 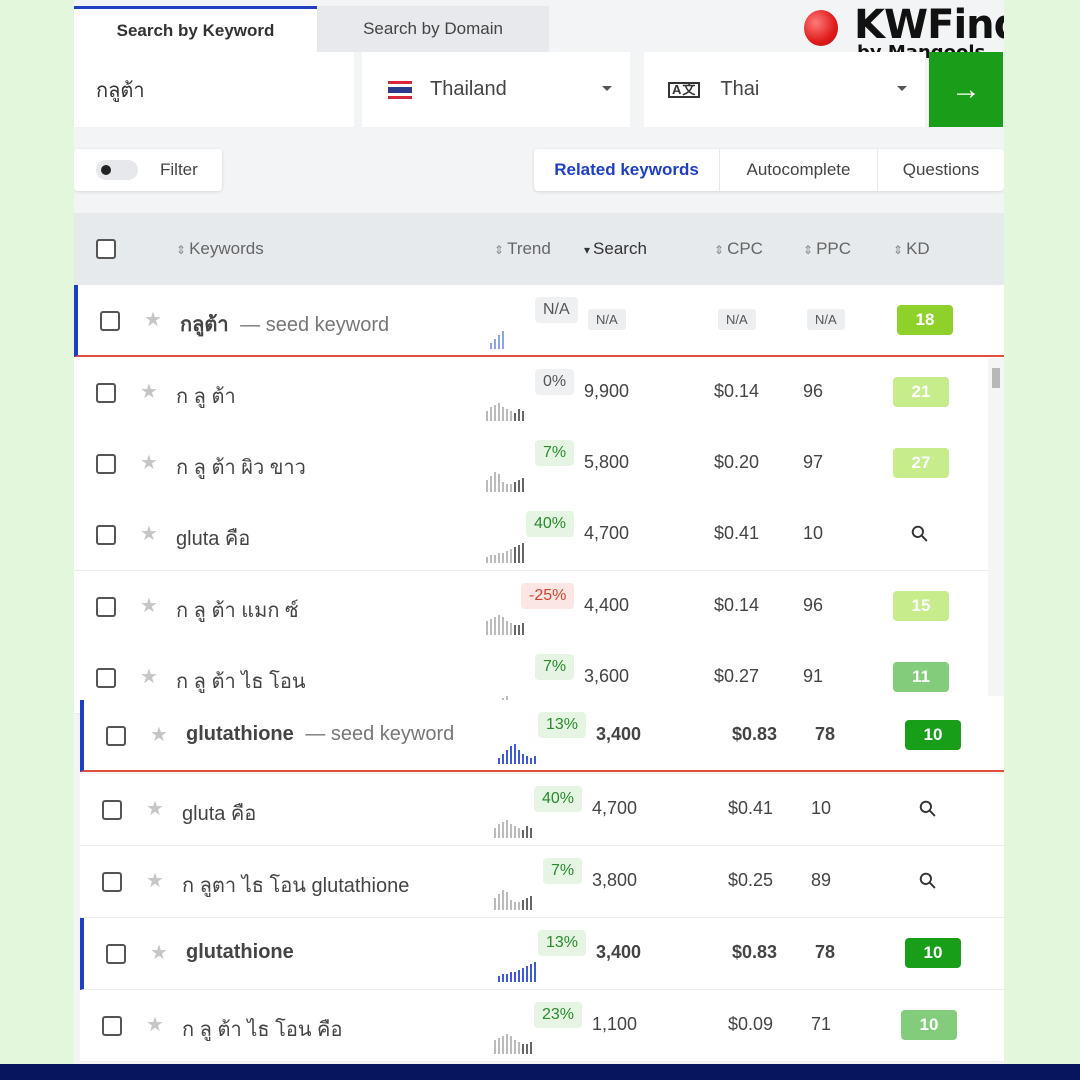 What do you see at coordinates (539, 607) in the screenshot?
I see `table-row: ★ ก ลู ต้า แมก ซ์ -25% 4,400 $0.14 96 15` at bounding box center [539, 607].